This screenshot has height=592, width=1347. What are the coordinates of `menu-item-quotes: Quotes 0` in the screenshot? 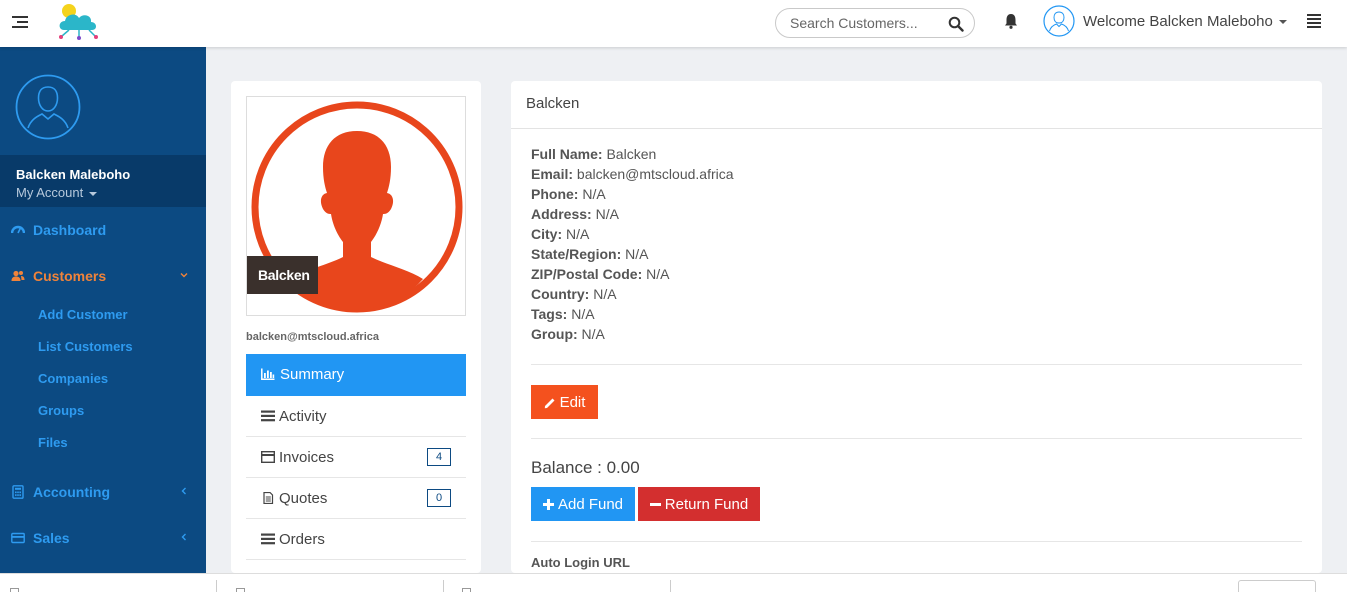 It's located at (356, 498).